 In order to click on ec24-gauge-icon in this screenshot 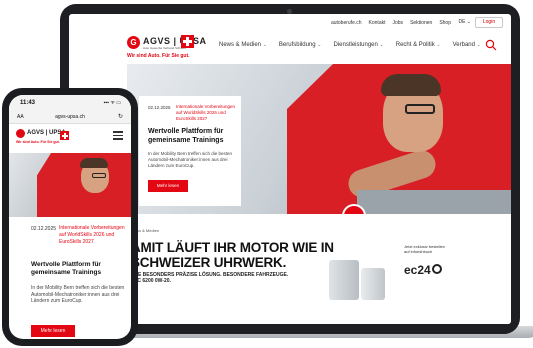, I will do `click(437, 269)`.